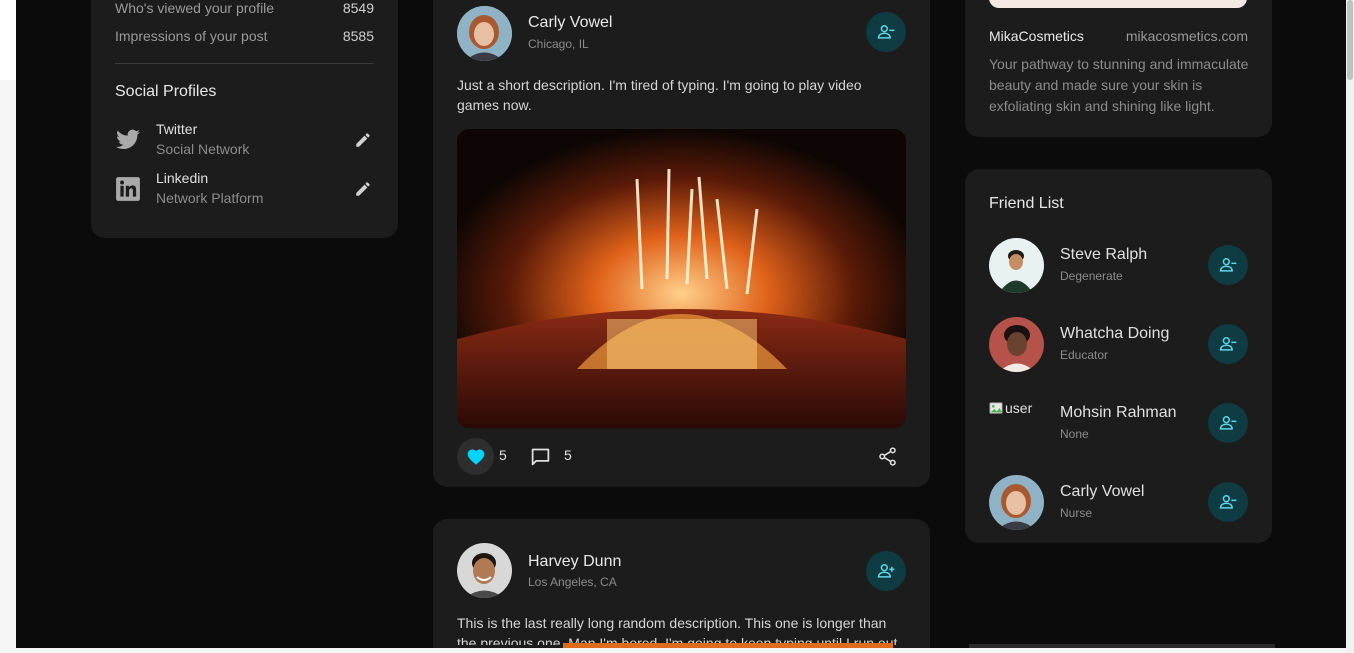 The image size is (1354, 653). What do you see at coordinates (728, 645) in the screenshot?
I see `post-image-edge` at bounding box center [728, 645].